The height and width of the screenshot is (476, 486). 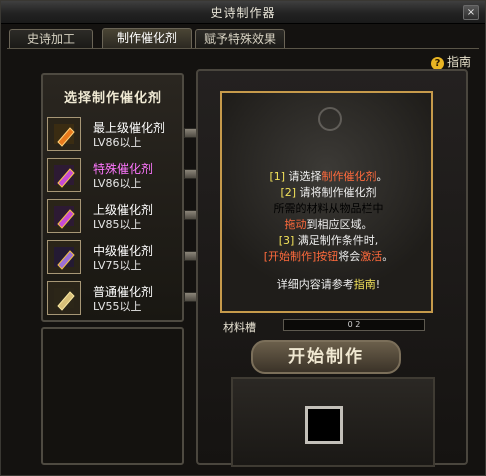 What do you see at coordinates (113, 299) in the screenshot?
I see `catalyst-item-normal: 普通催化剂 LV55以上` at bounding box center [113, 299].